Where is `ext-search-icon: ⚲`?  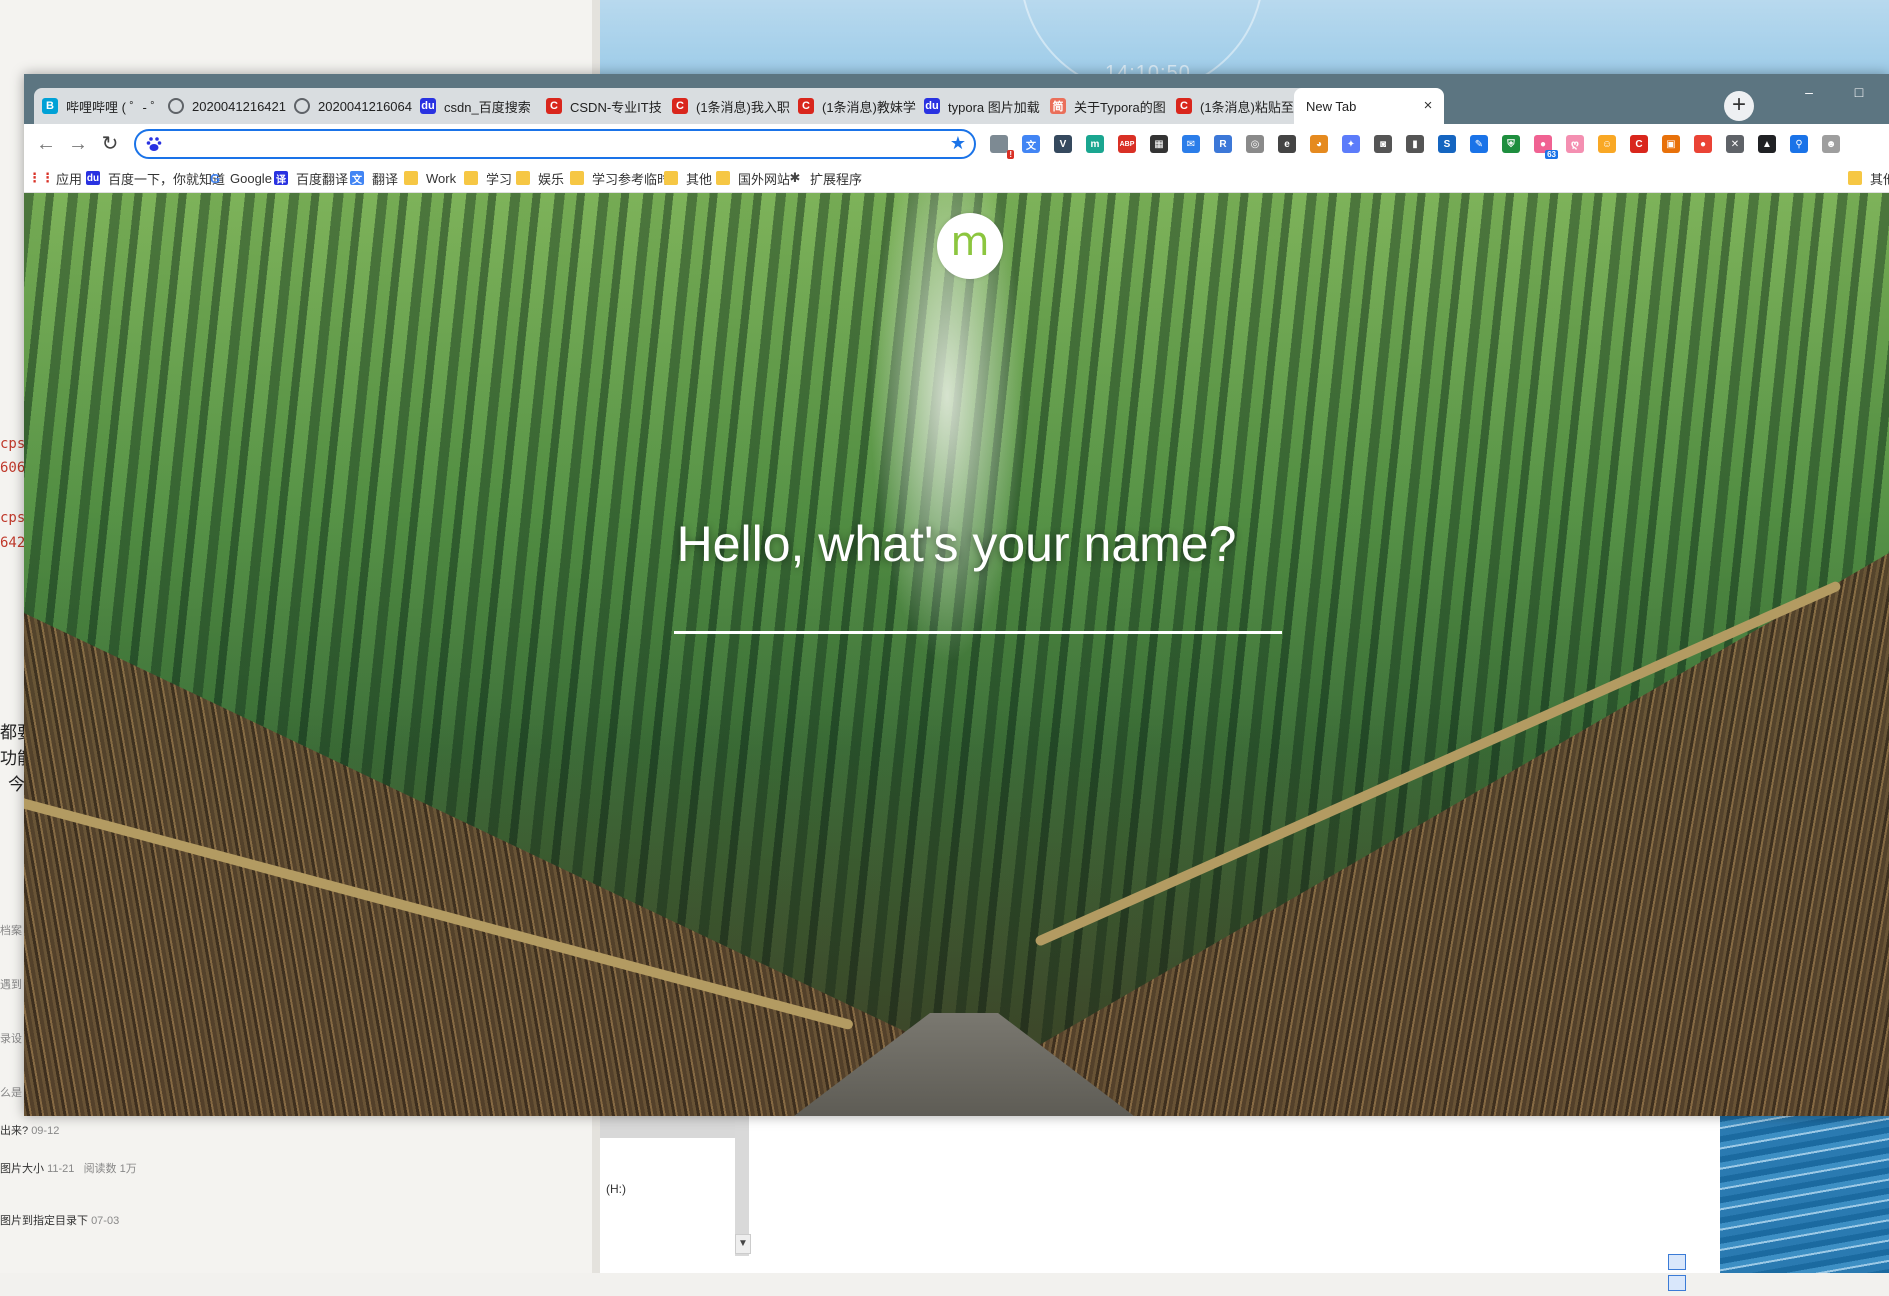 ext-search-icon: ⚲ is located at coordinates (1799, 144).